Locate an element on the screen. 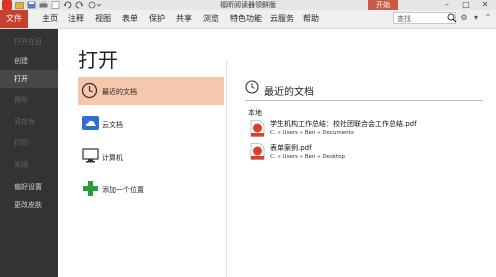  location-label-add: 添加一个位置 is located at coordinates (123, 190).